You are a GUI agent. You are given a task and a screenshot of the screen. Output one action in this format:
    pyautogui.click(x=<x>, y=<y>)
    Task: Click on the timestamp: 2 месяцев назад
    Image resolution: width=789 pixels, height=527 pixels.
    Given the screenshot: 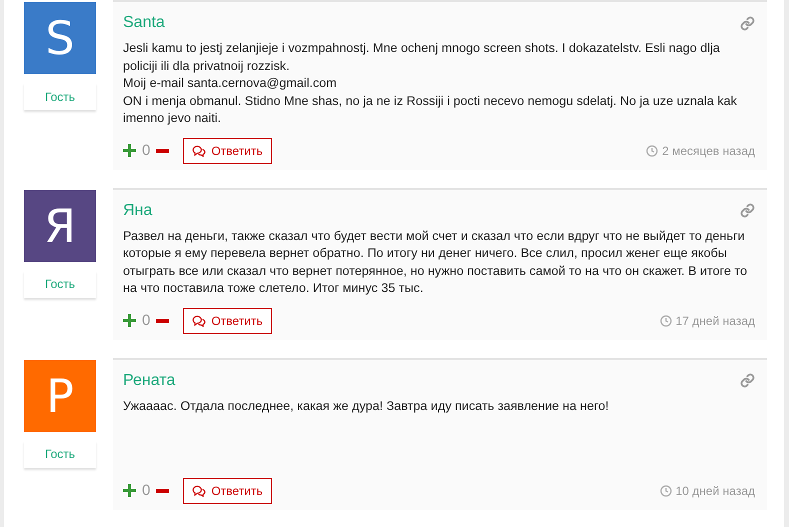 What is the action you would take?
    pyautogui.click(x=708, y=151)
    